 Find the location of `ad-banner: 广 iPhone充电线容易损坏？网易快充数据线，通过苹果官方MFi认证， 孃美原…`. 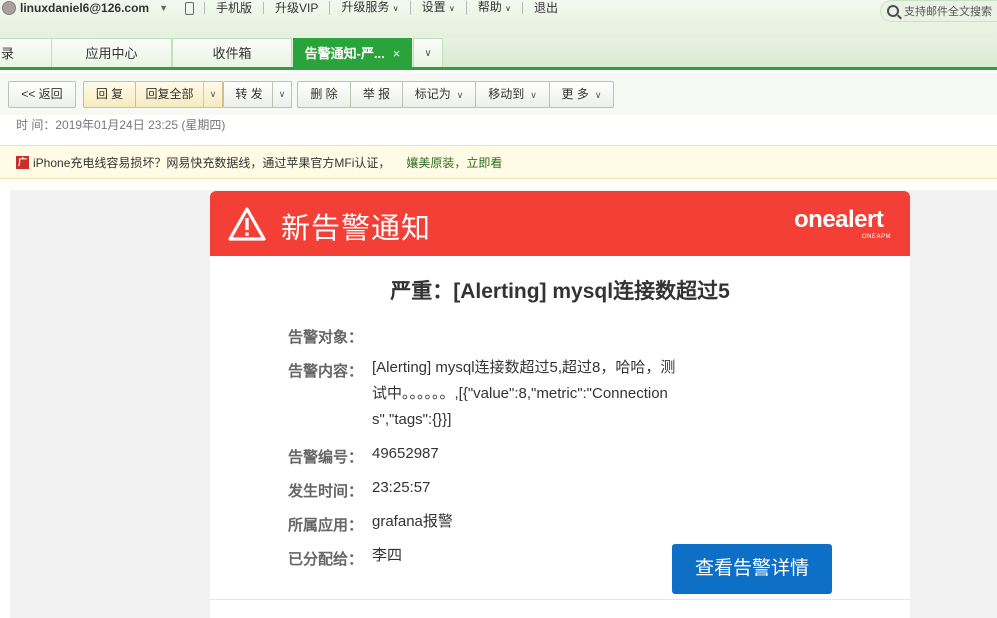

ad-banner: 广 iPhone充电线容易损坏？网易快充数据线，通过苹果官方MFi认证， 孃美原… is located at coordinates (498, 162).